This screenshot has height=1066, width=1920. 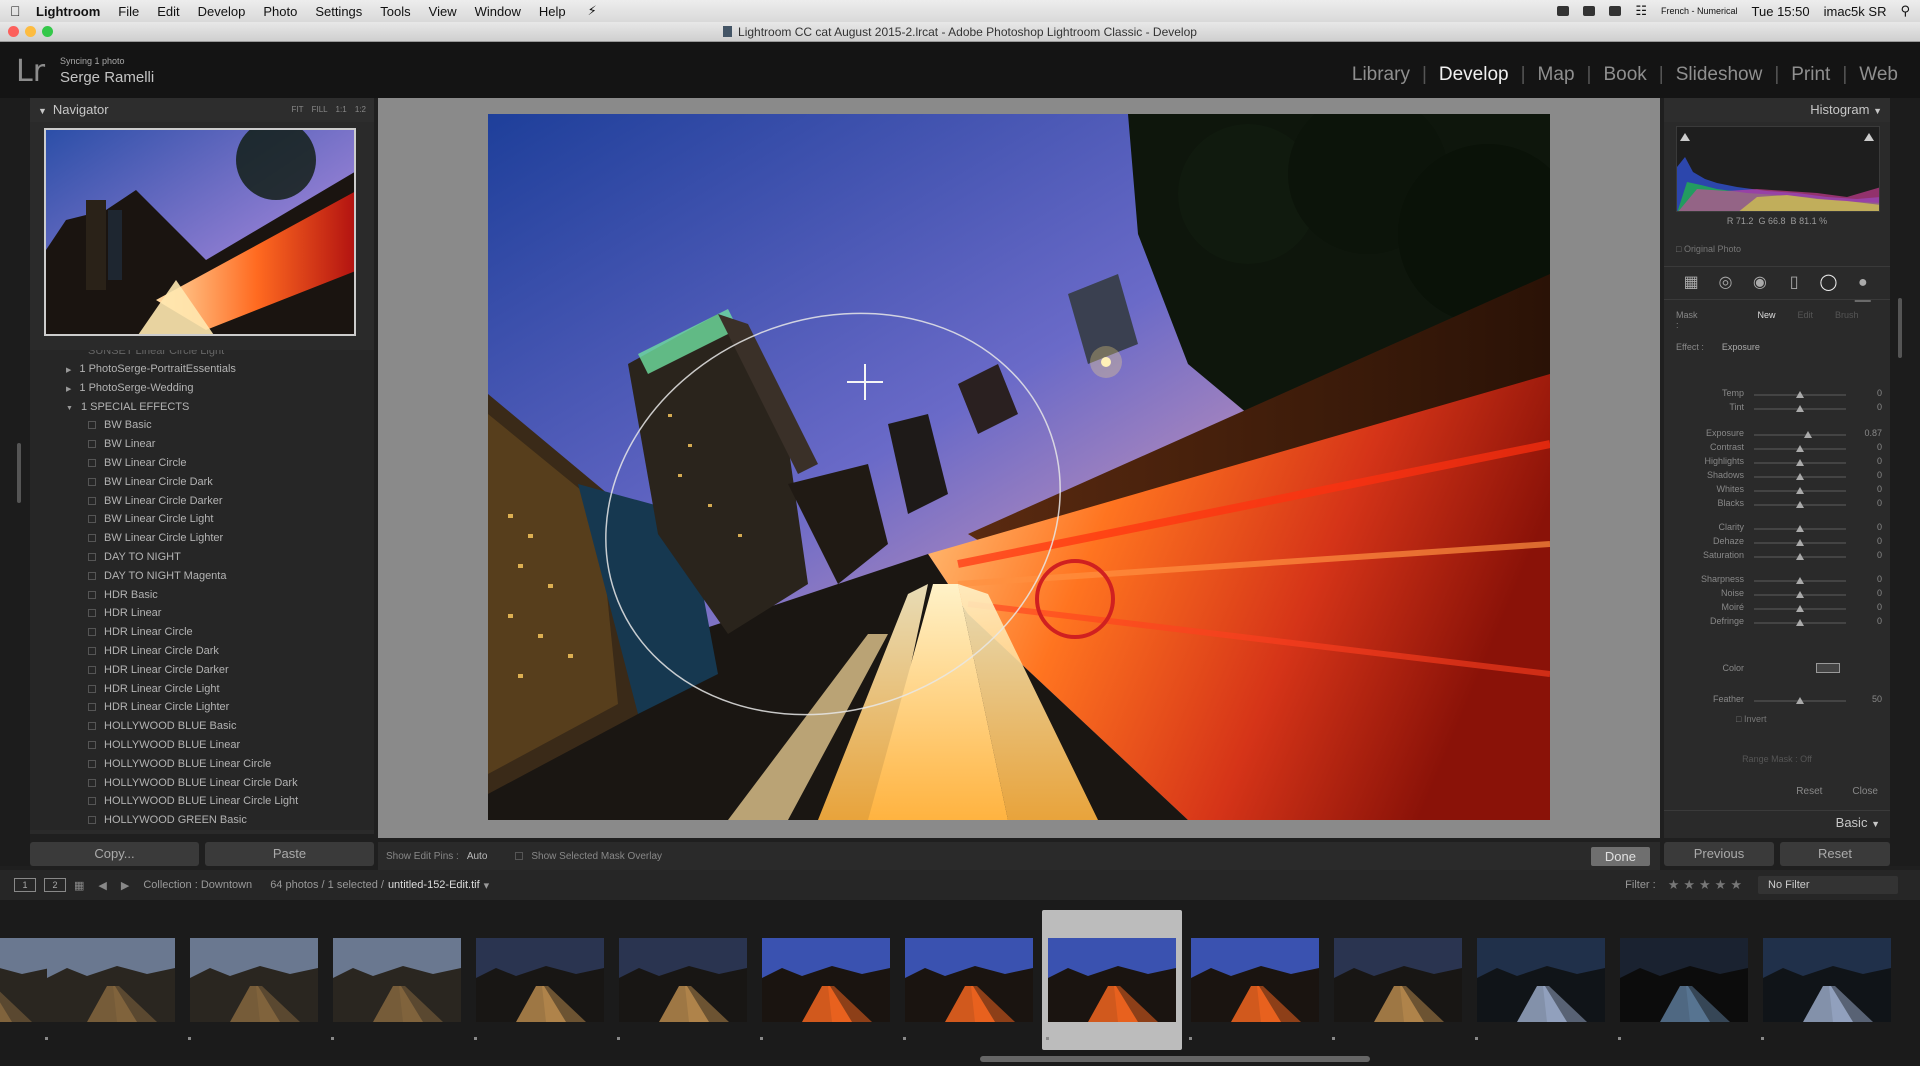 I want to click on preset-item: HDR Basic, so click(x=202, y=595).